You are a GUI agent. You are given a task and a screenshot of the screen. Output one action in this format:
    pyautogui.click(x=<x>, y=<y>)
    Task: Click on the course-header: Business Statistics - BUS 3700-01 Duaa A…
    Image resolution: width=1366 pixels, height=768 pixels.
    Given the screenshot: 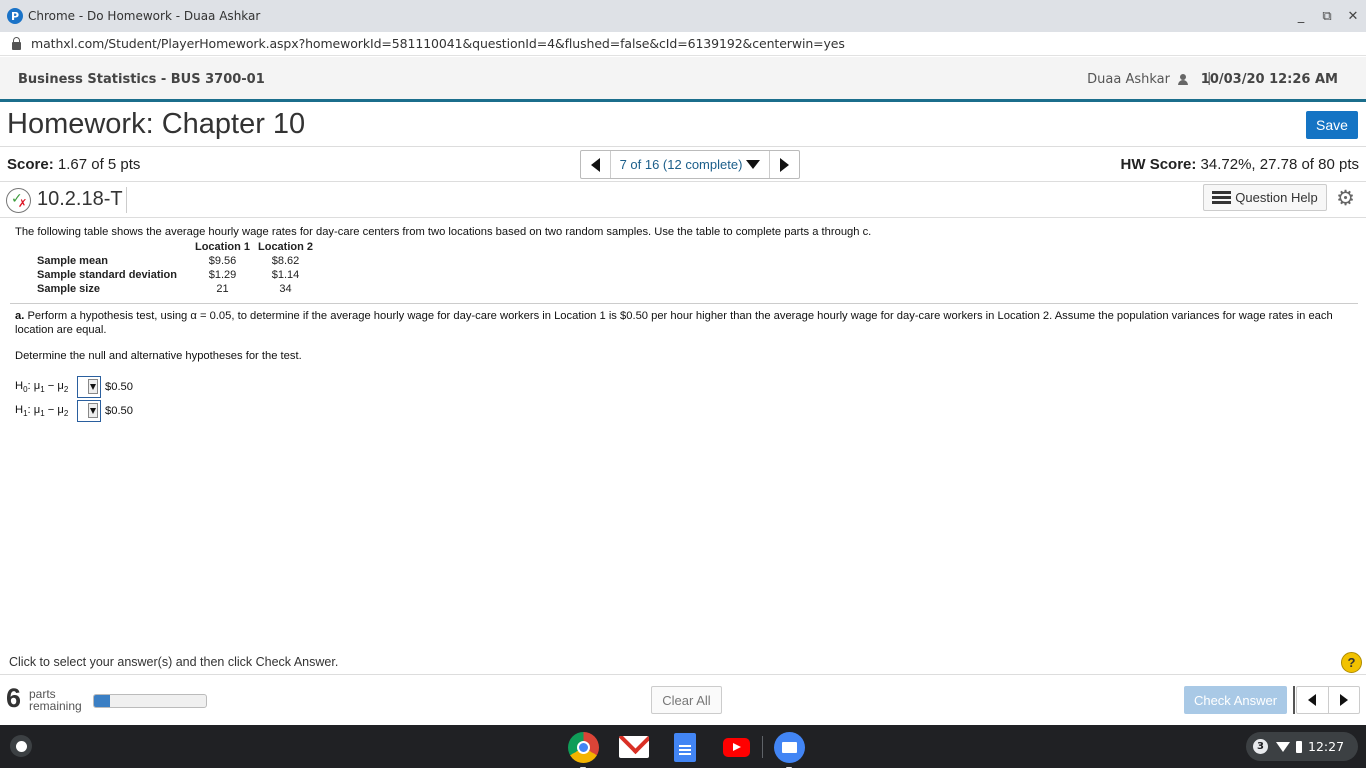 What is the action you would take?
    pyautogui.click(x=683, y=79)
    